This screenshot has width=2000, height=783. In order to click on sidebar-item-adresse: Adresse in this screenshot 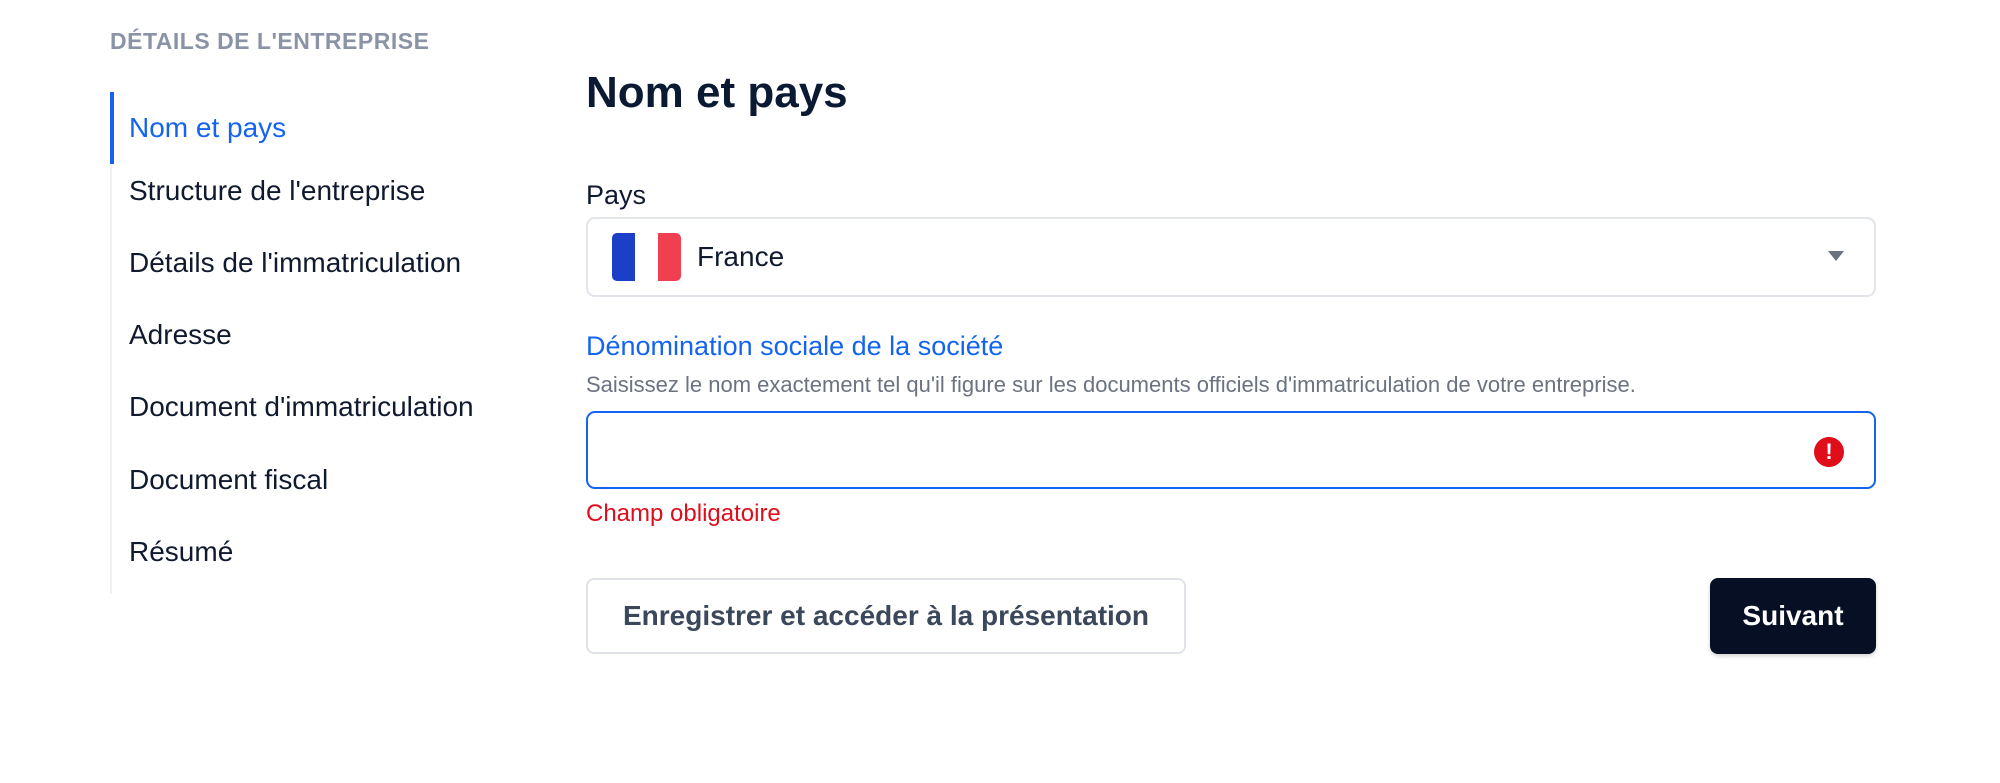, I will do `click(322, 335)`.